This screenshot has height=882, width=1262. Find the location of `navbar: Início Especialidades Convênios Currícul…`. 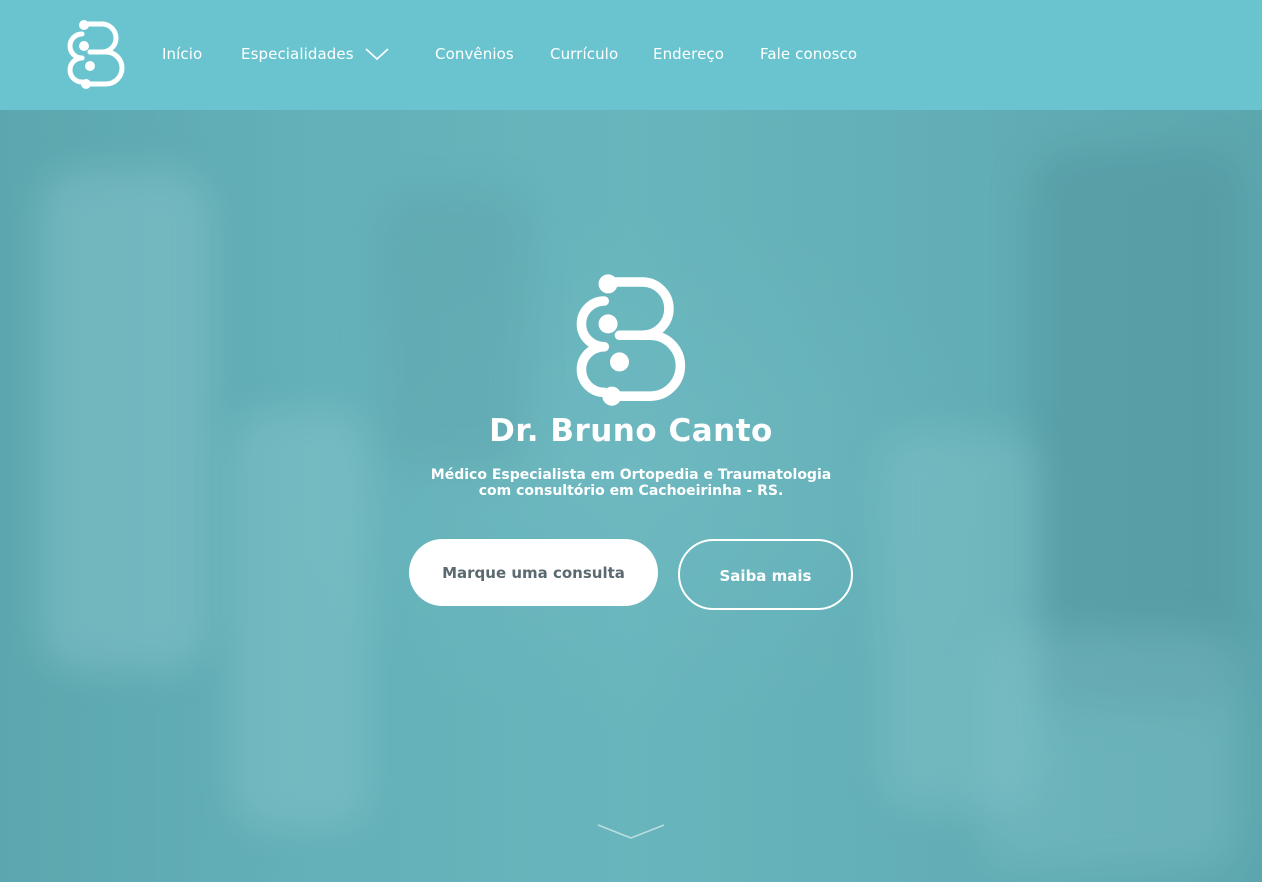

navbar: Início Especialidades Convênios Currícul… is located at coordinates (631, 55).